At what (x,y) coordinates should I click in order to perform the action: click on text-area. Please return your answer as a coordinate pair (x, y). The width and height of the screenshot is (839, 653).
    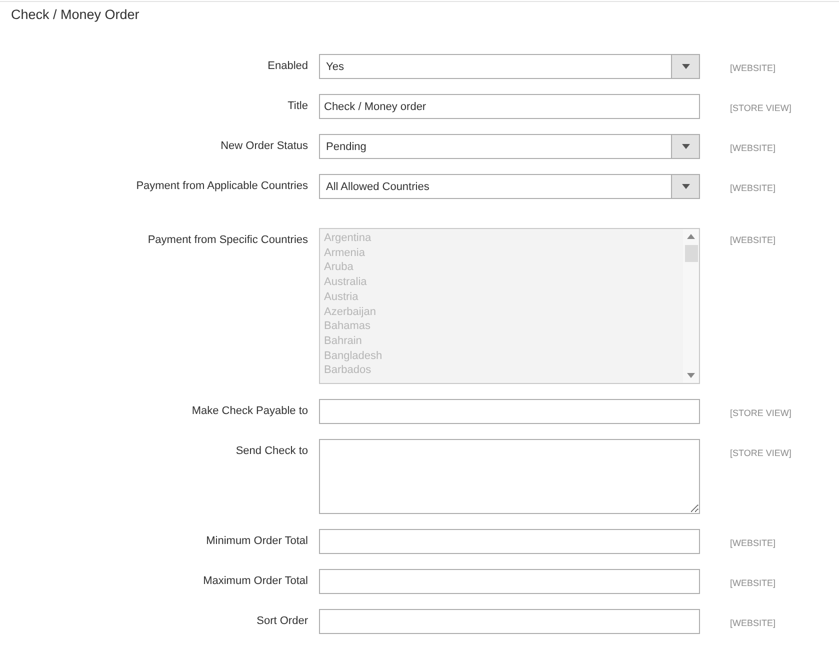
    Looking at the image, I should click on (509, 476).